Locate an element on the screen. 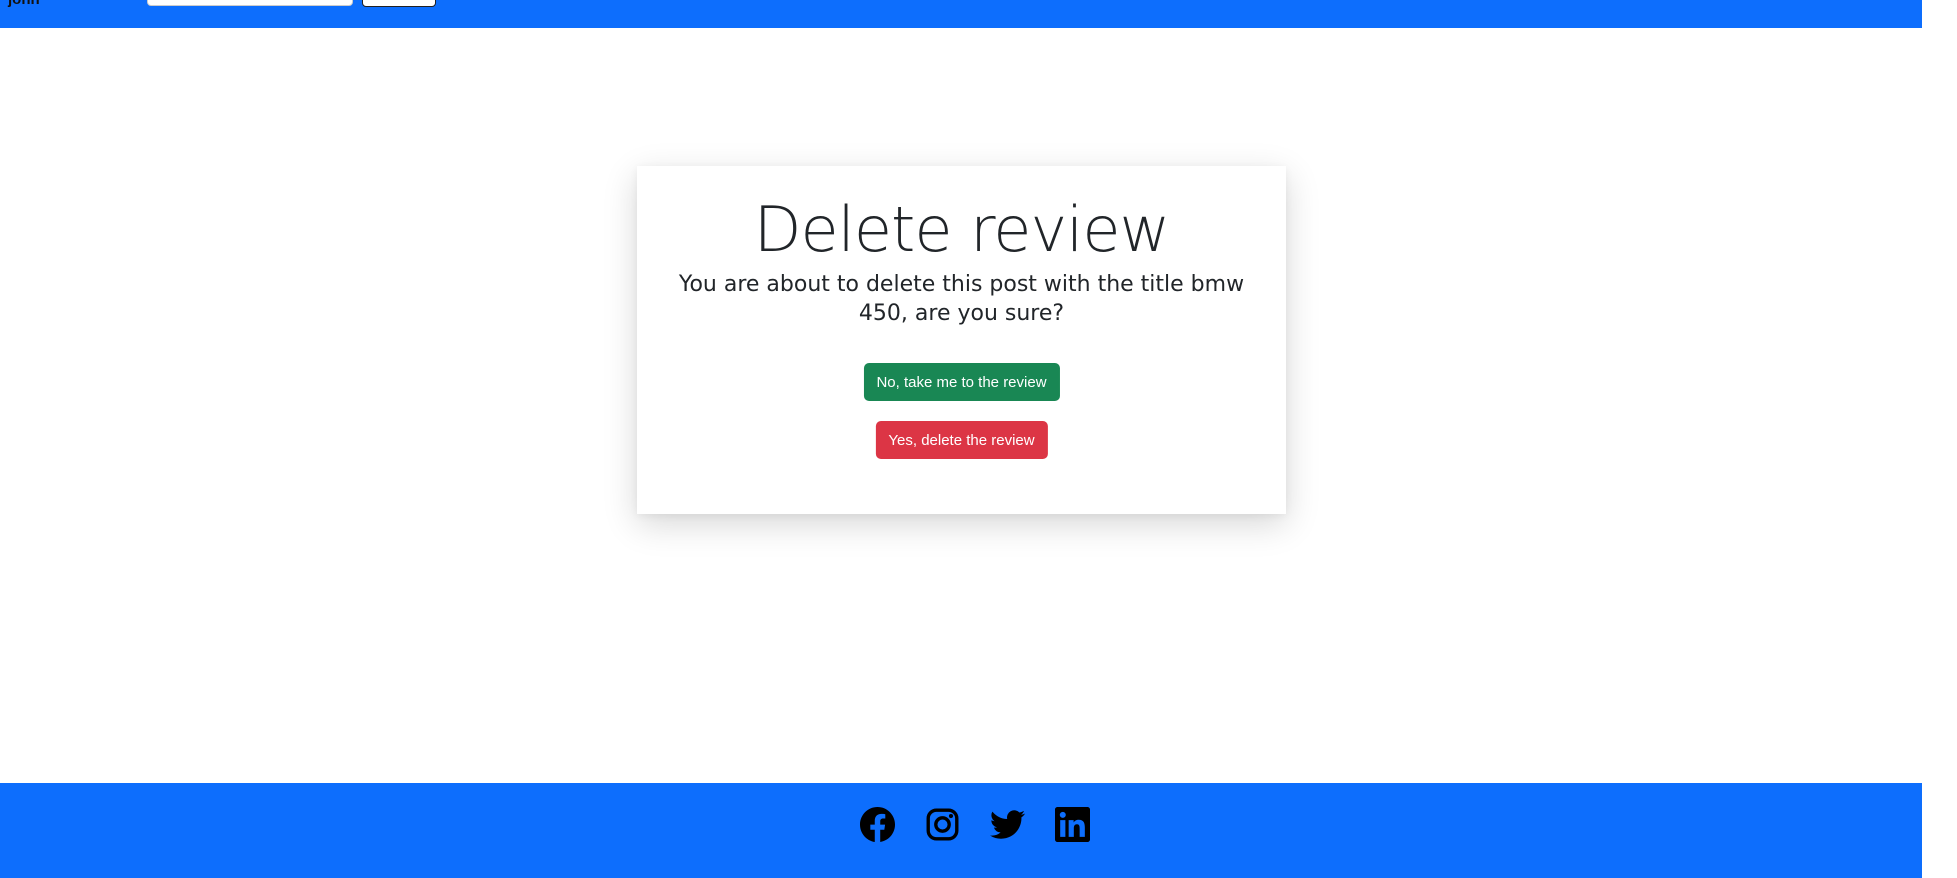  footer is located at coordinates (961, 830).